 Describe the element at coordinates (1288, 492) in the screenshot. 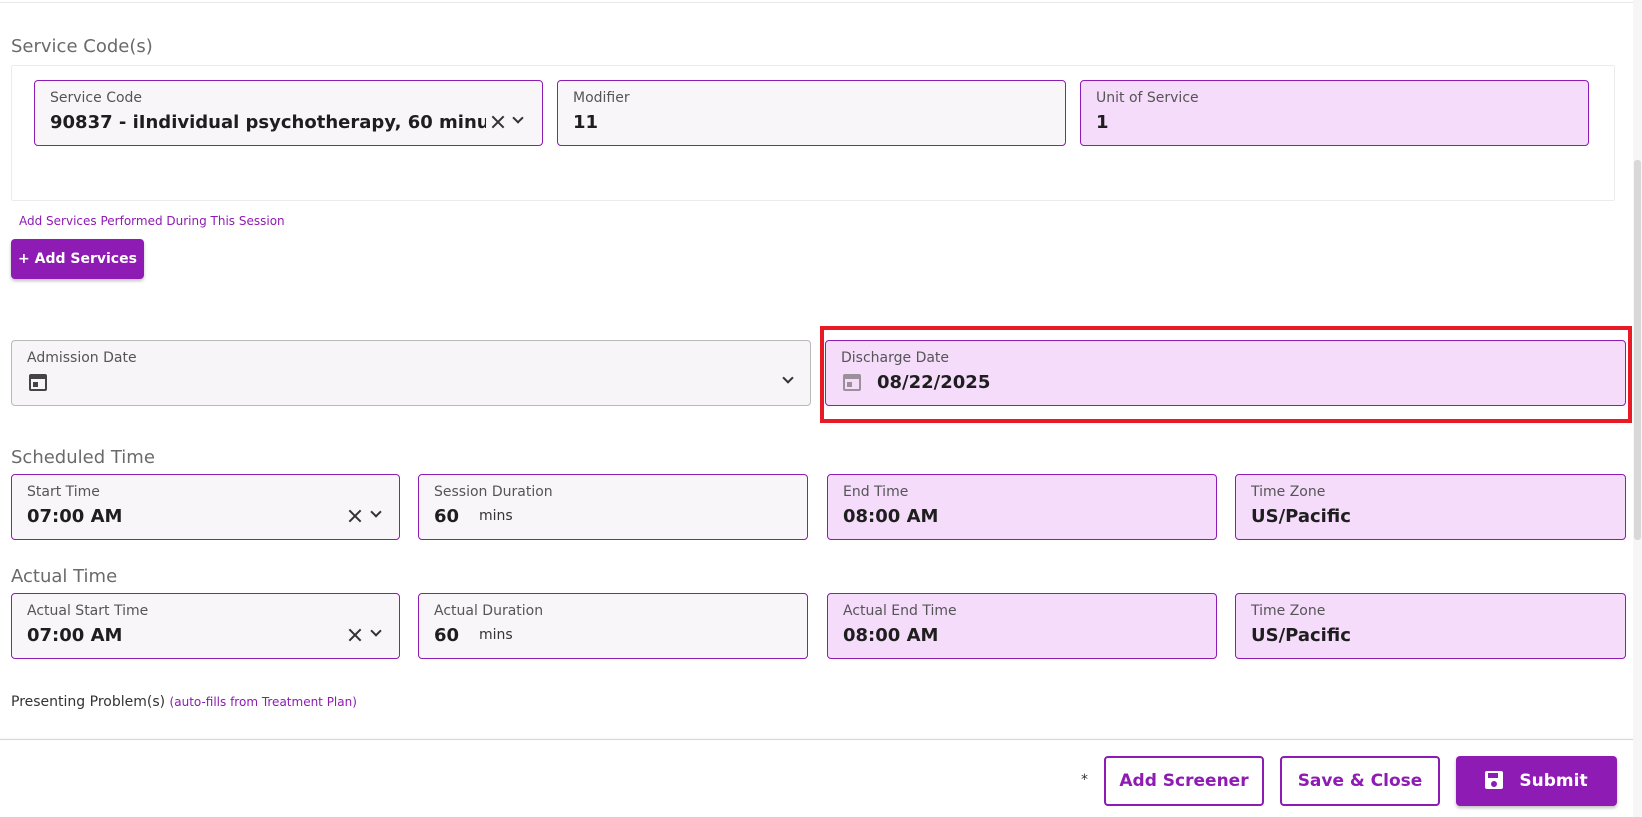

I see `time-zone-label: Time Zone` at that location.